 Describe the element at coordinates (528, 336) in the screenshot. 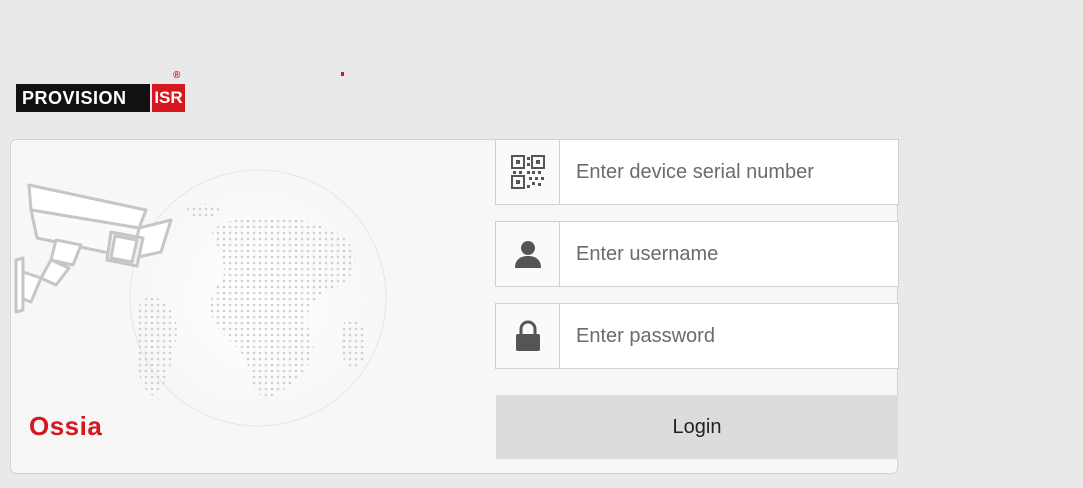

I see `lock-icon` at that location.